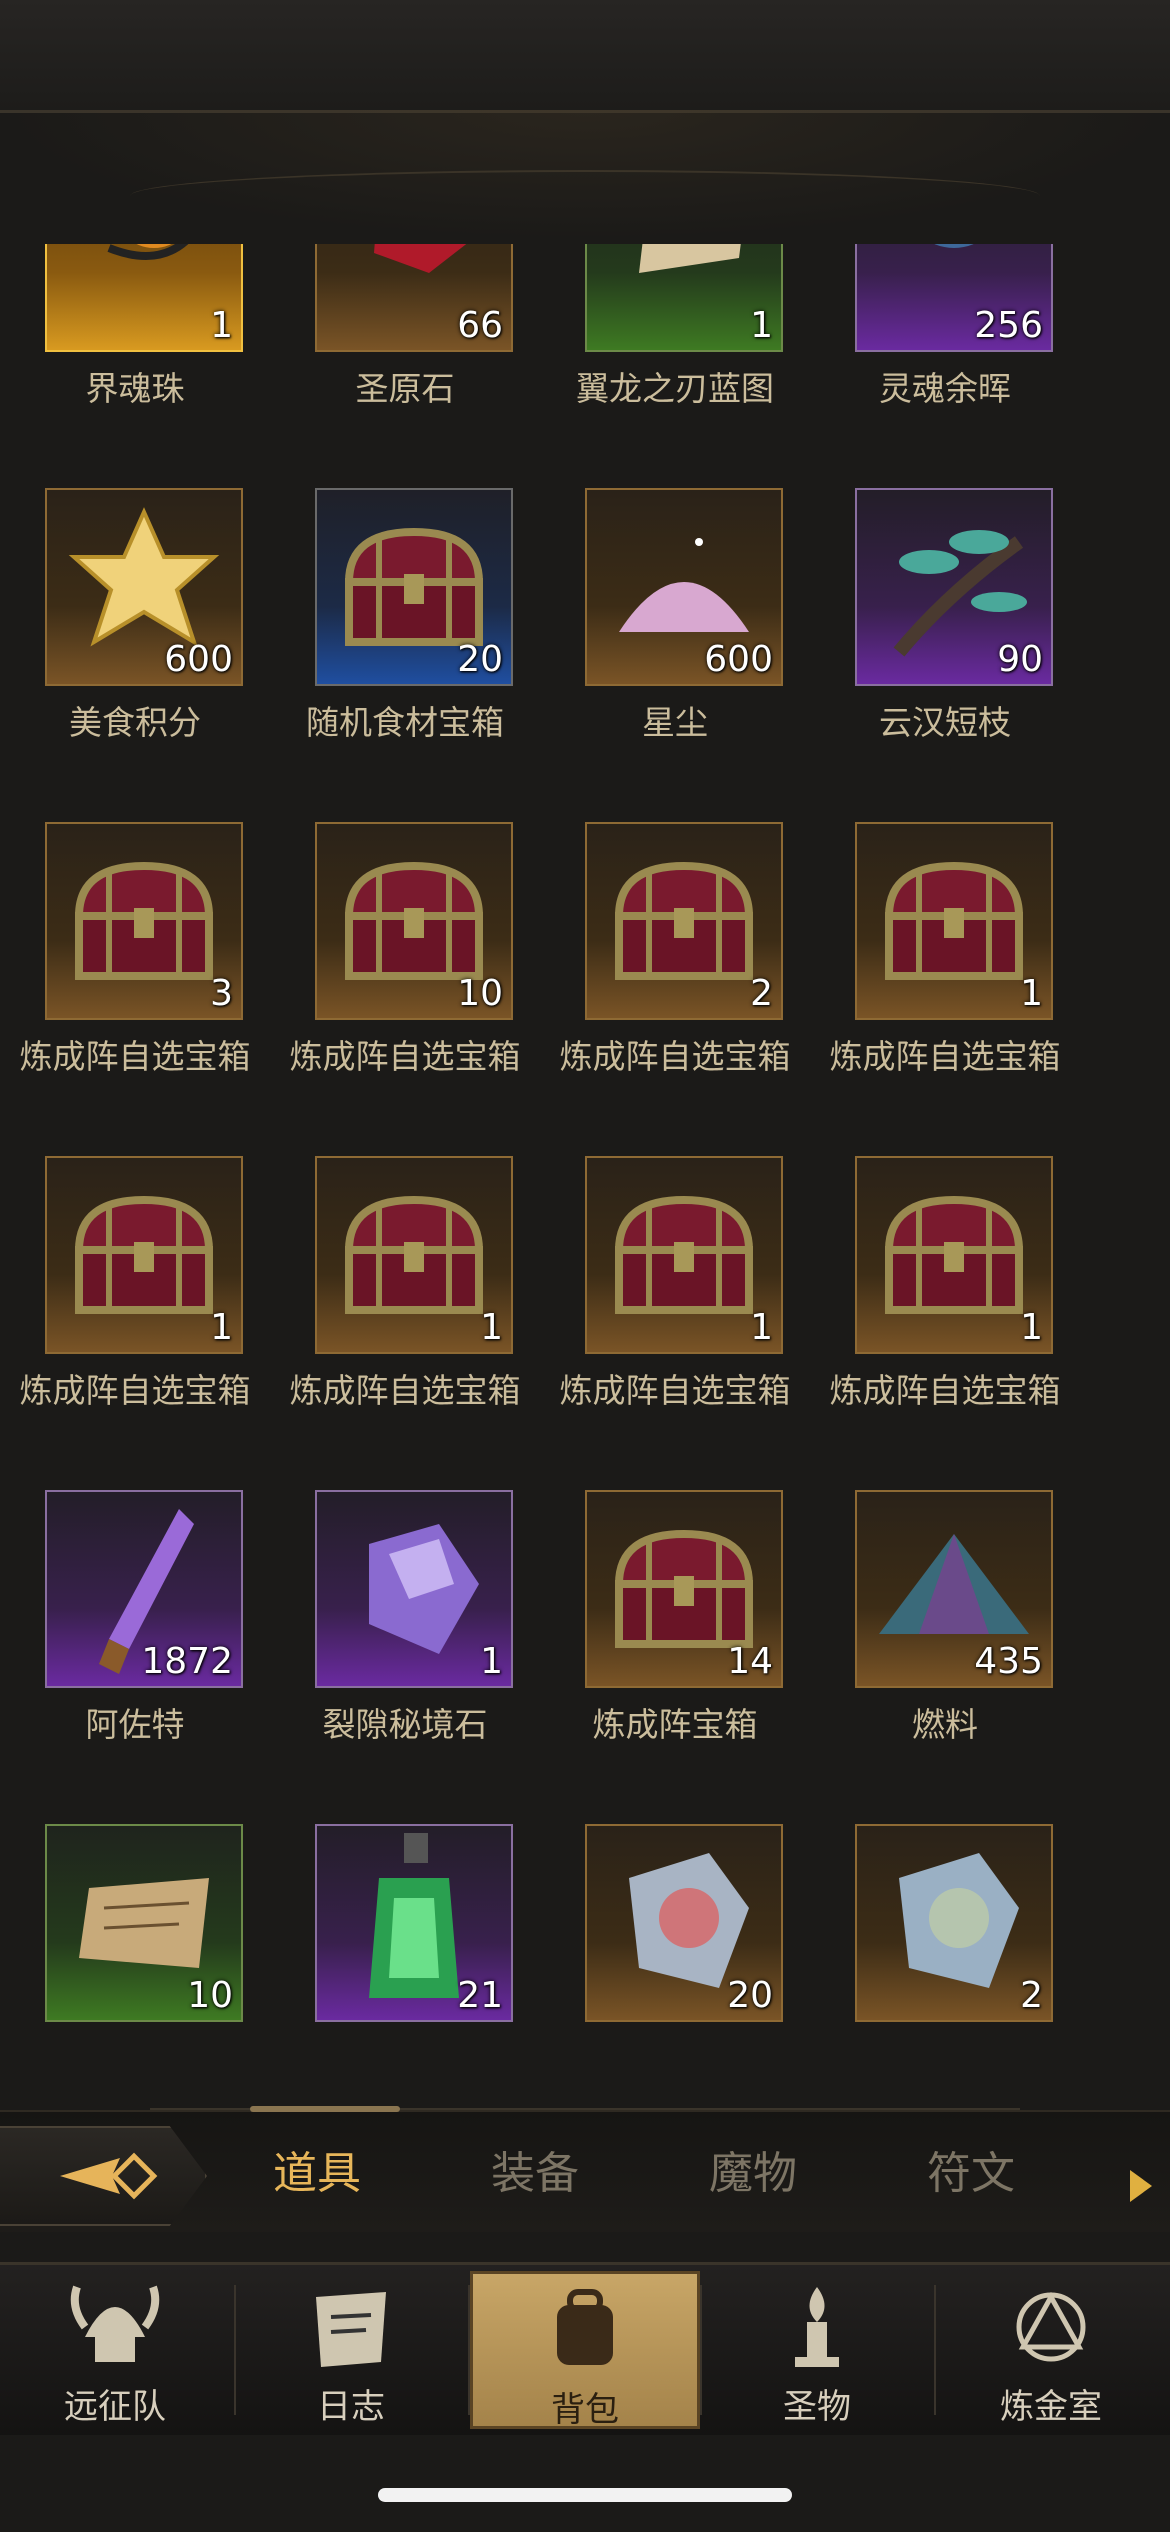 Image resolution: width=1170 pixels, height=2532 pixels. Describe the element at coordinates (585, 2055) in the screenshot. I see `grid-fade` at that location.